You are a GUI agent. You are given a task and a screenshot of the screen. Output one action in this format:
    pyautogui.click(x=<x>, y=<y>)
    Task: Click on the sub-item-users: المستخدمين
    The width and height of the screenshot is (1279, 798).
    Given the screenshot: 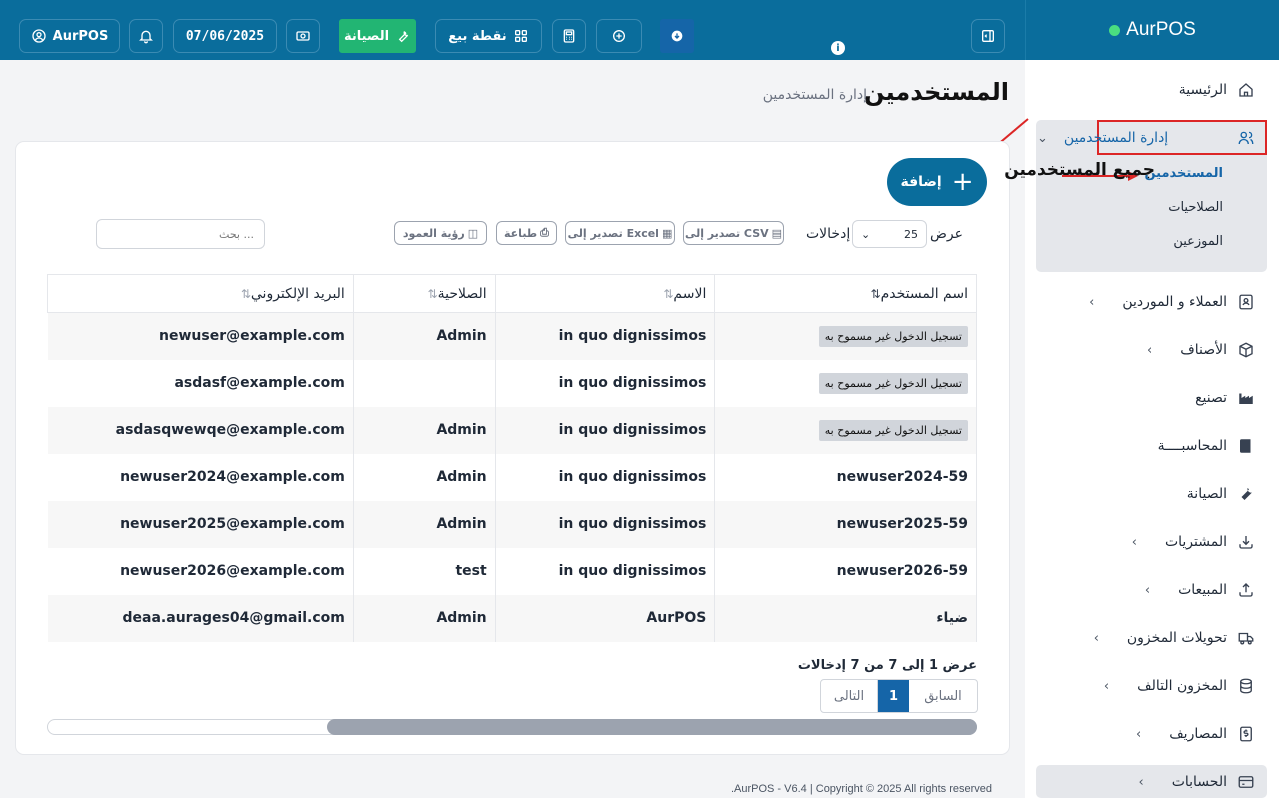 What is the action you would take?
    pyautogui.click(x=1183, y=173)
    